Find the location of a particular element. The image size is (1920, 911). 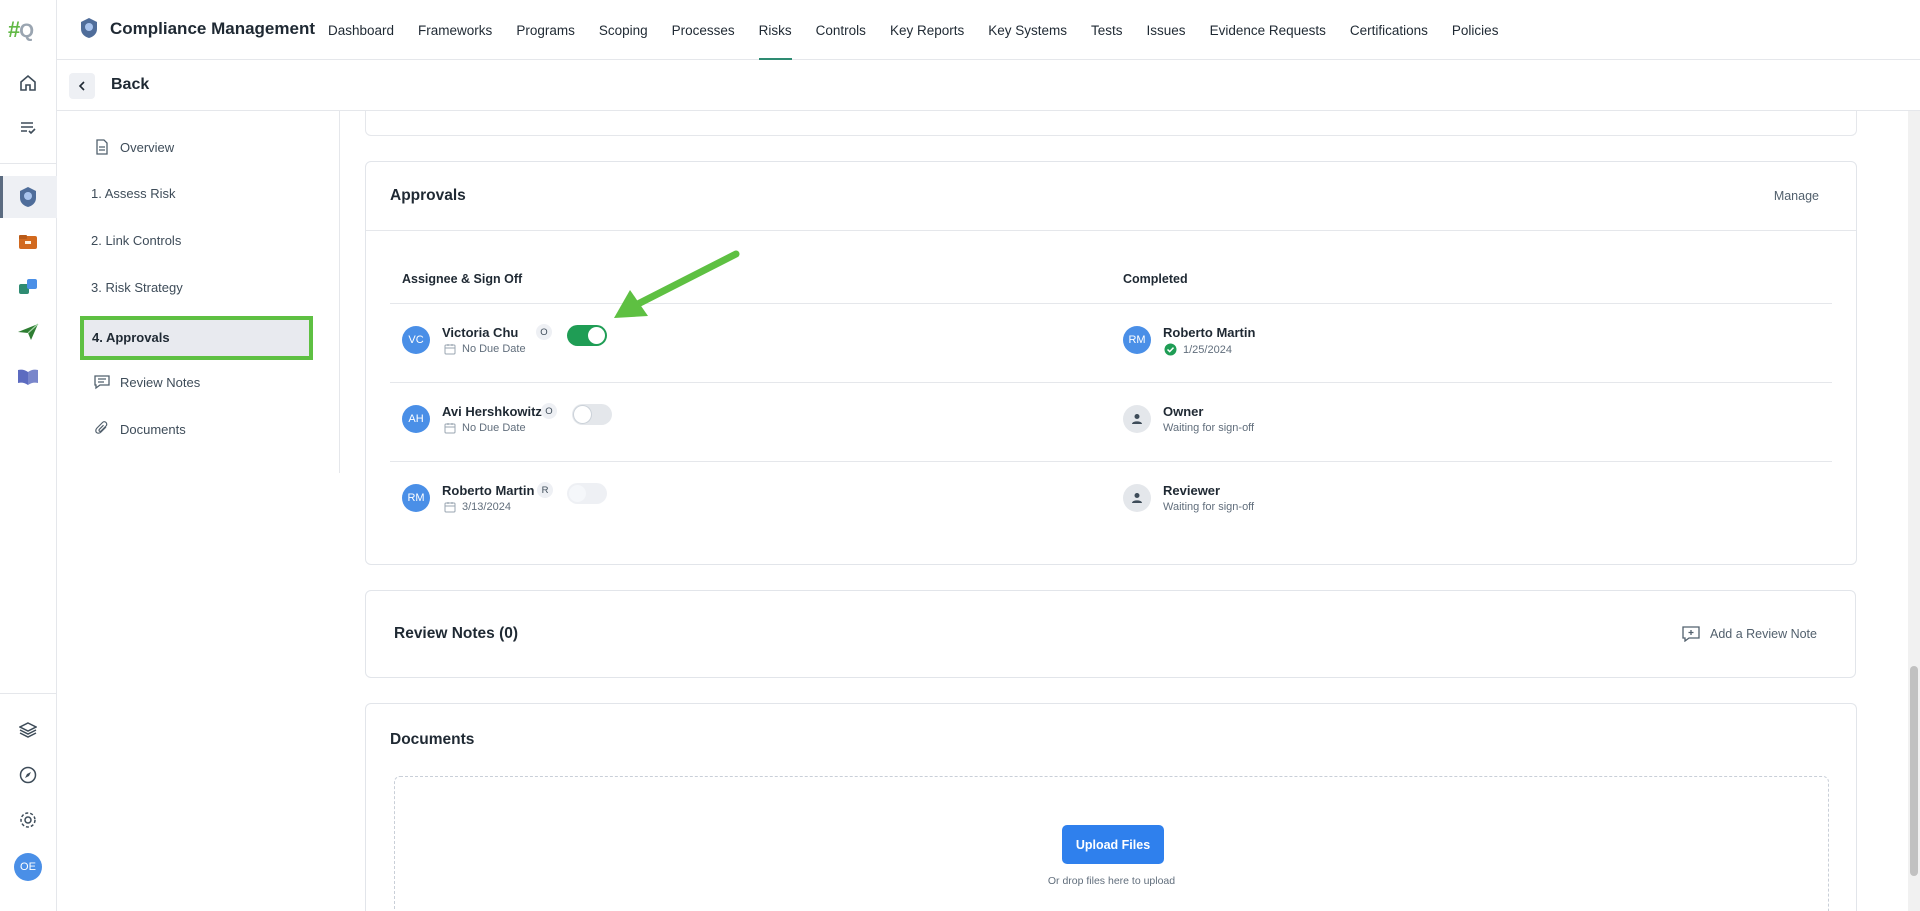

nav-frameworks: Frameworks is located at coordinates (455, 30).